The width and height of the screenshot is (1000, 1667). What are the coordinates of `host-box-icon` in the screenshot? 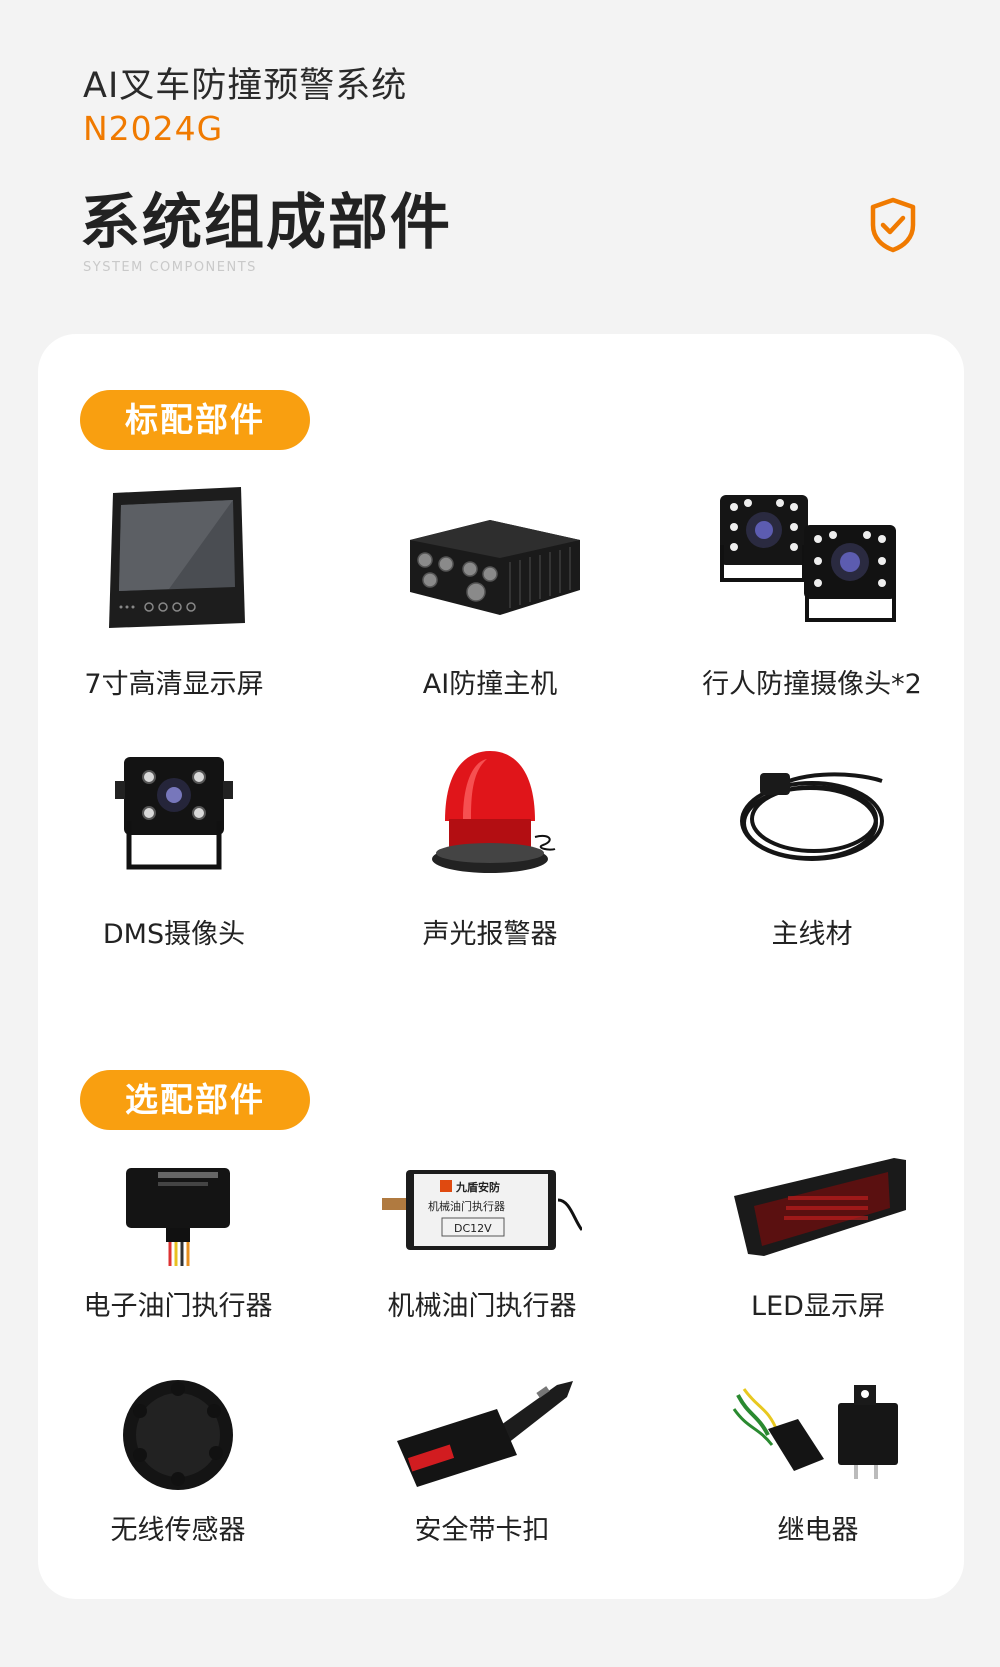 It's located at (490, 560).